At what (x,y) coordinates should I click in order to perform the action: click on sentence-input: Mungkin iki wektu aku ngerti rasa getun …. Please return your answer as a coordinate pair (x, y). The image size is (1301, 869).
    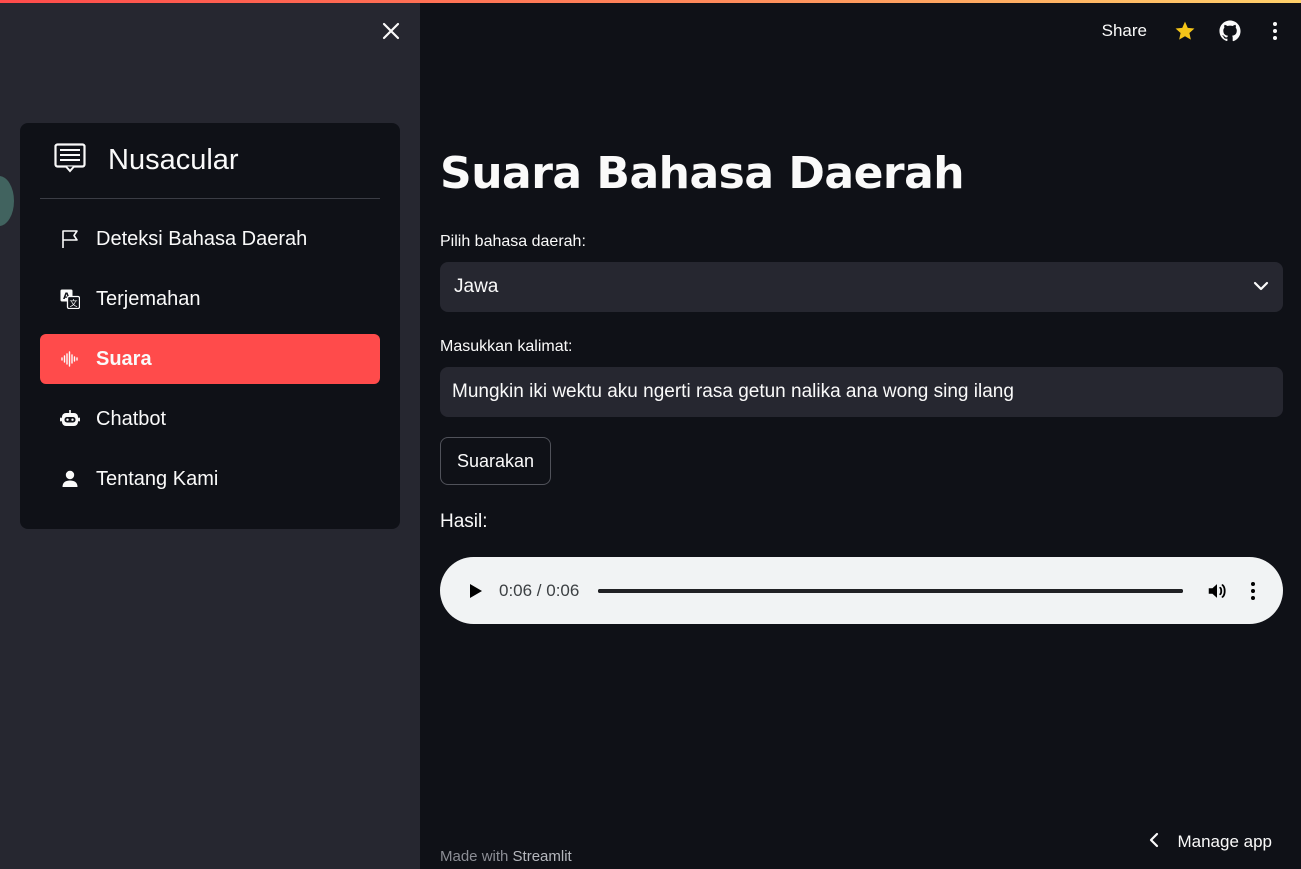
    Looking at the image, I should click on (861, 392).